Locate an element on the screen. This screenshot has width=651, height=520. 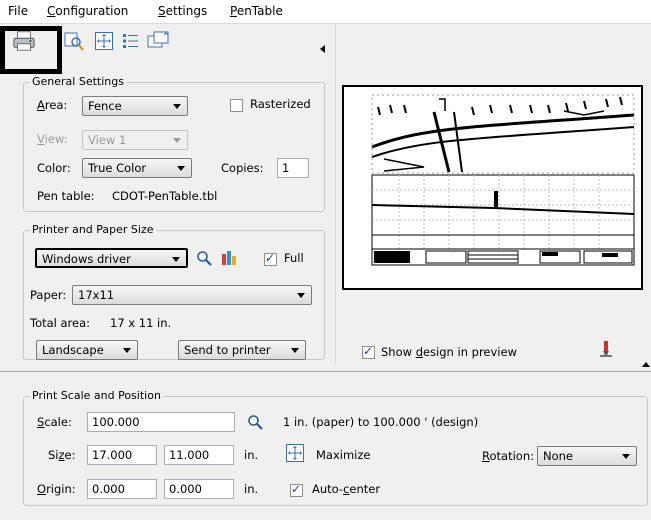
collapse-left-icon is located at coordinates (322, 49).